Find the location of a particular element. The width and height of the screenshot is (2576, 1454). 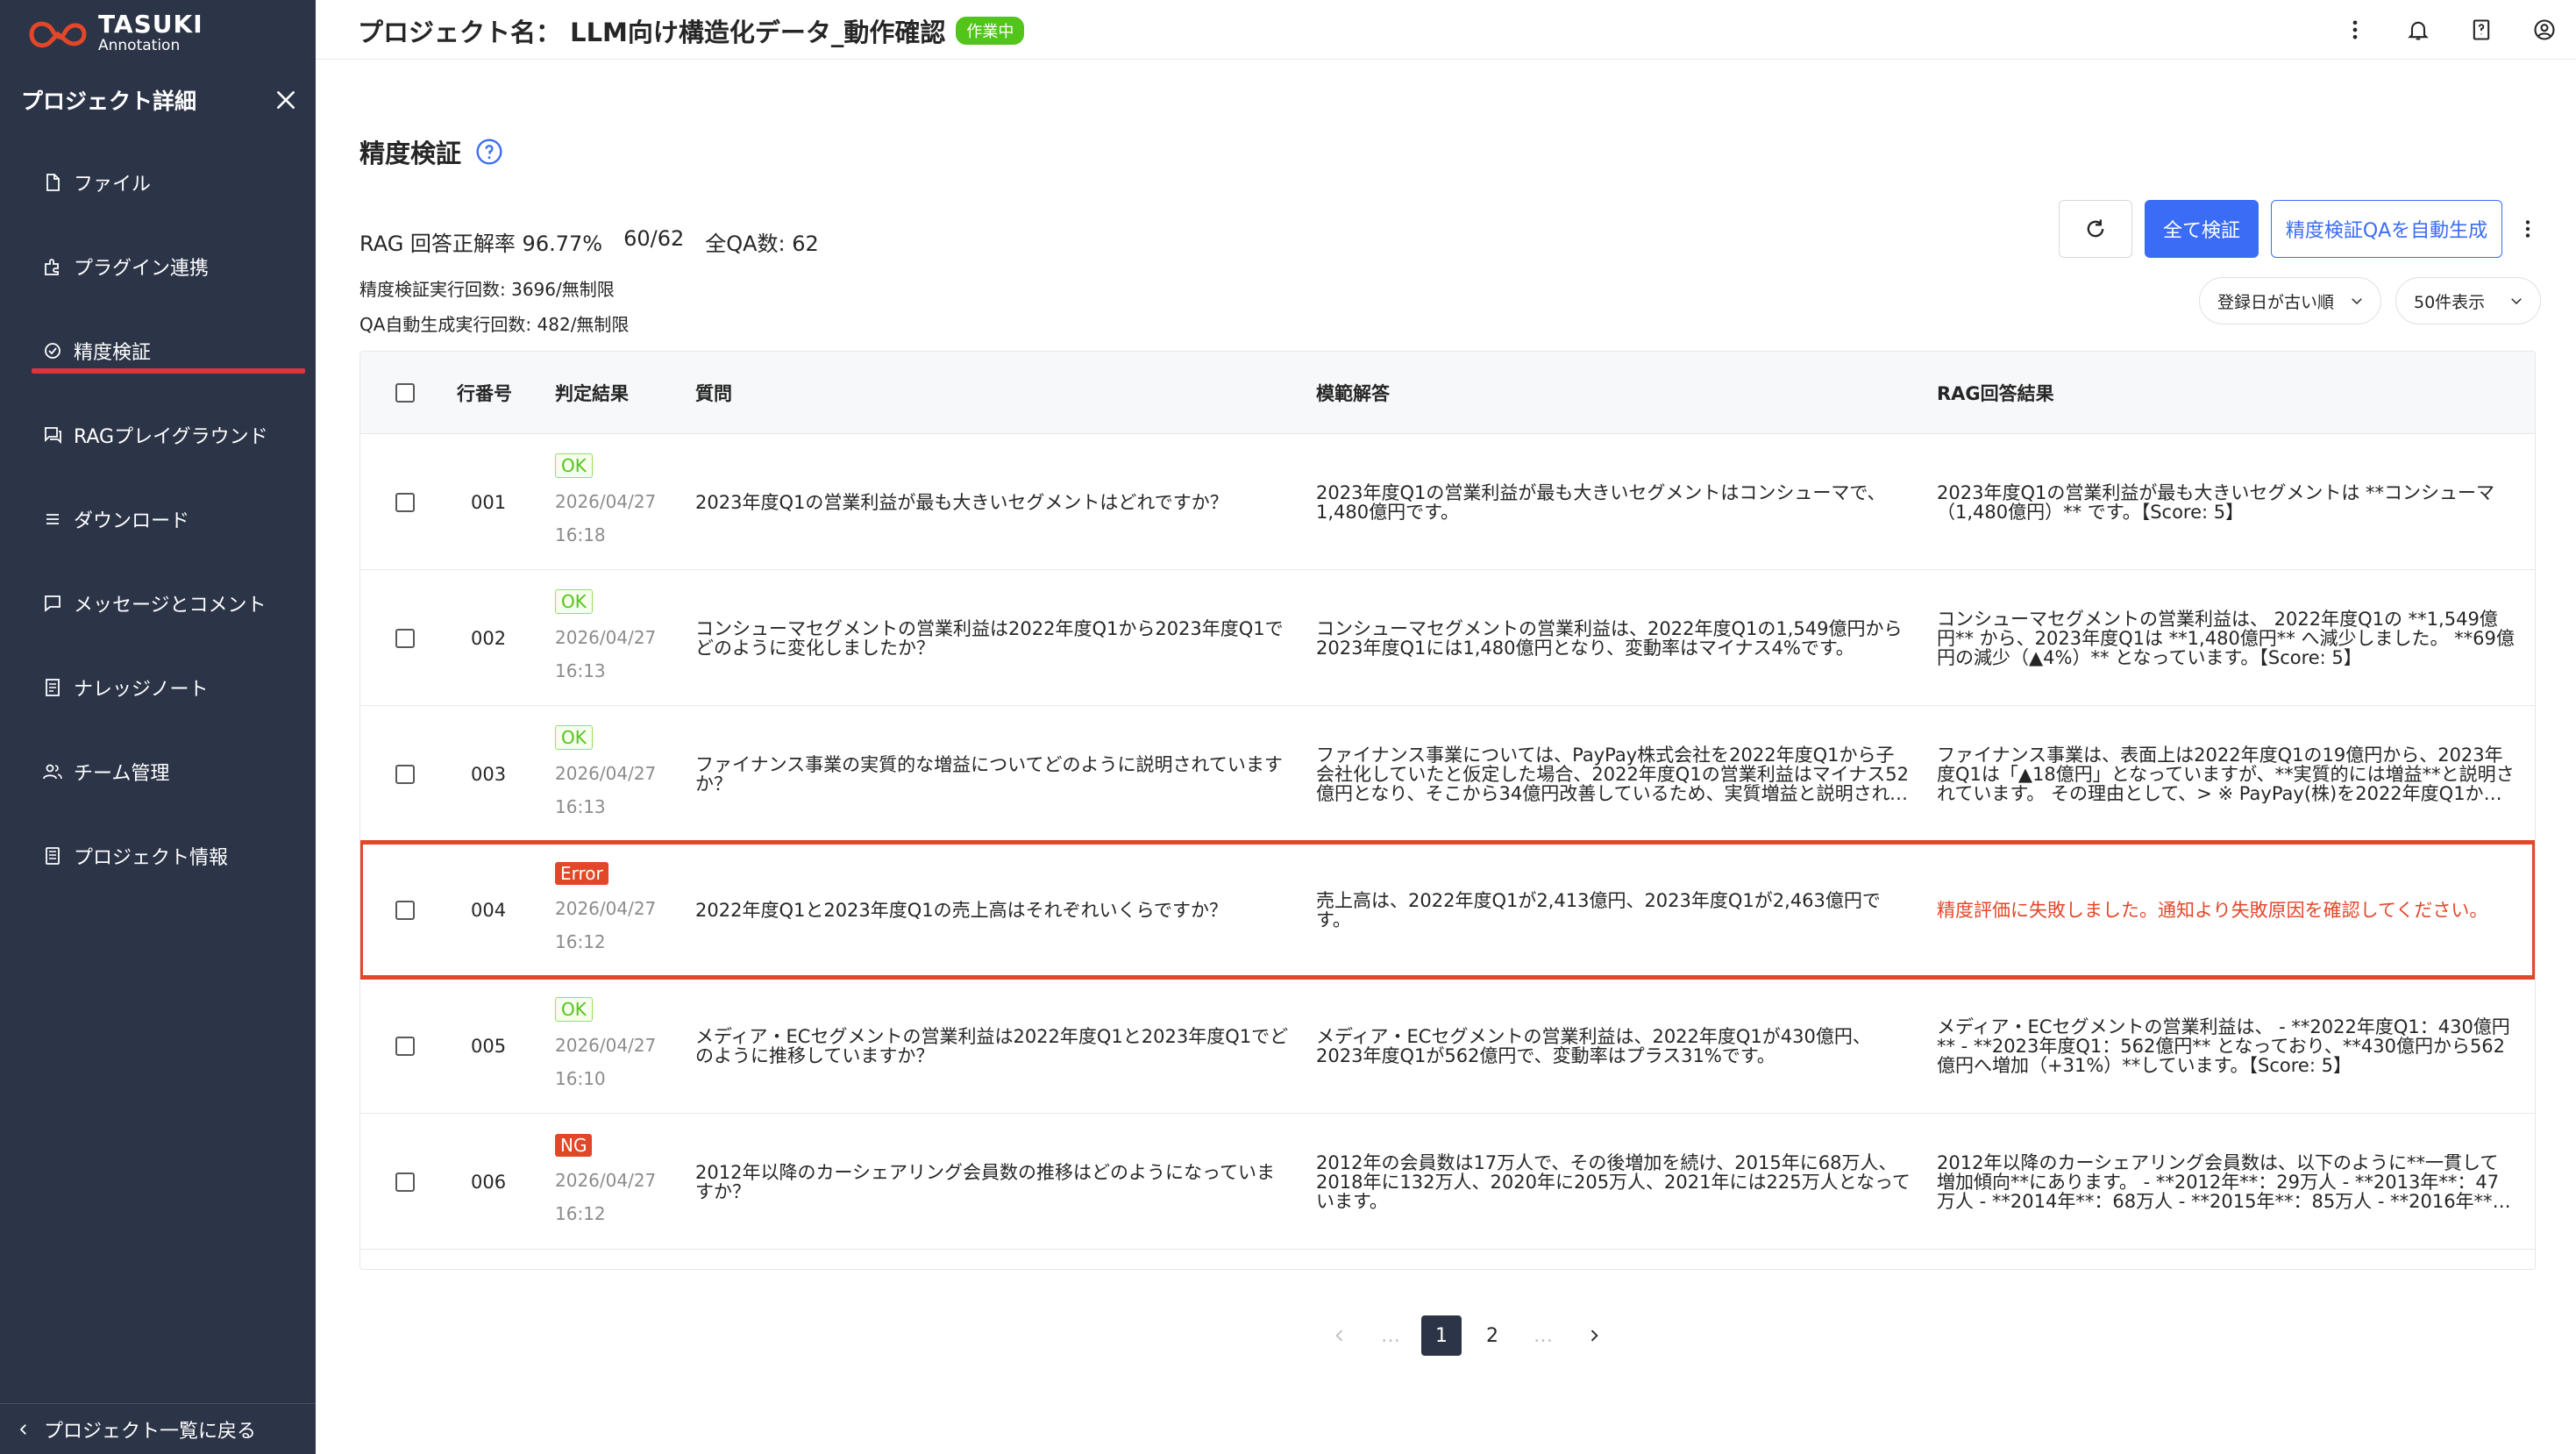

col-rag-result: RAG回答結果 is located at coordinates (1995, 394).